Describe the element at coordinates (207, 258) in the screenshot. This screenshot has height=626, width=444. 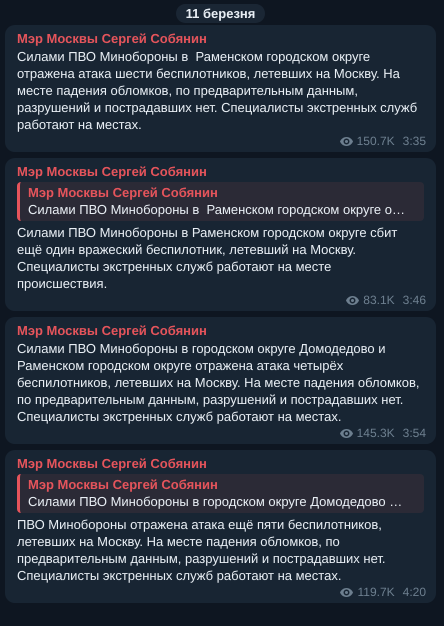
I see `message-text: Силами ПВО Минобороны в Раменском городском округе сбит ещё один вражеский беспилотник, летевший на Москву. Специалисты экстренных служб работают на месте происшествия.` at that location.